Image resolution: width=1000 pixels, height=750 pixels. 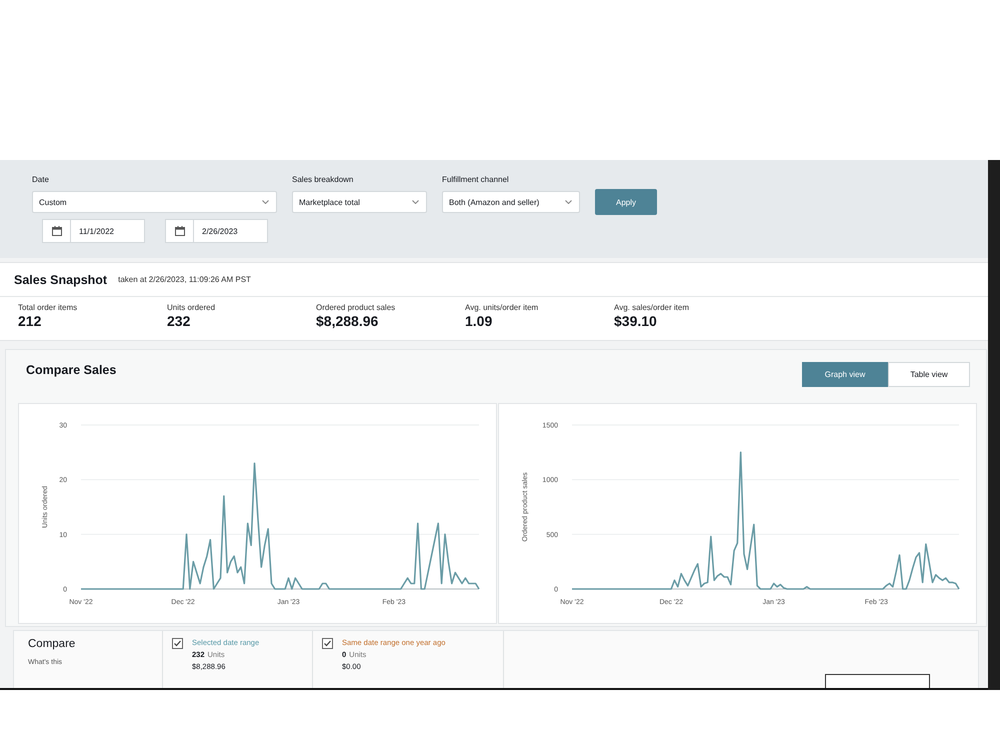 What do you see at coordinates (184, 279) in the screenshot?
I see `timestamp-text: taken at 2/26/2023, 11:09:26 AM PST` at bounding box center [184, 279].